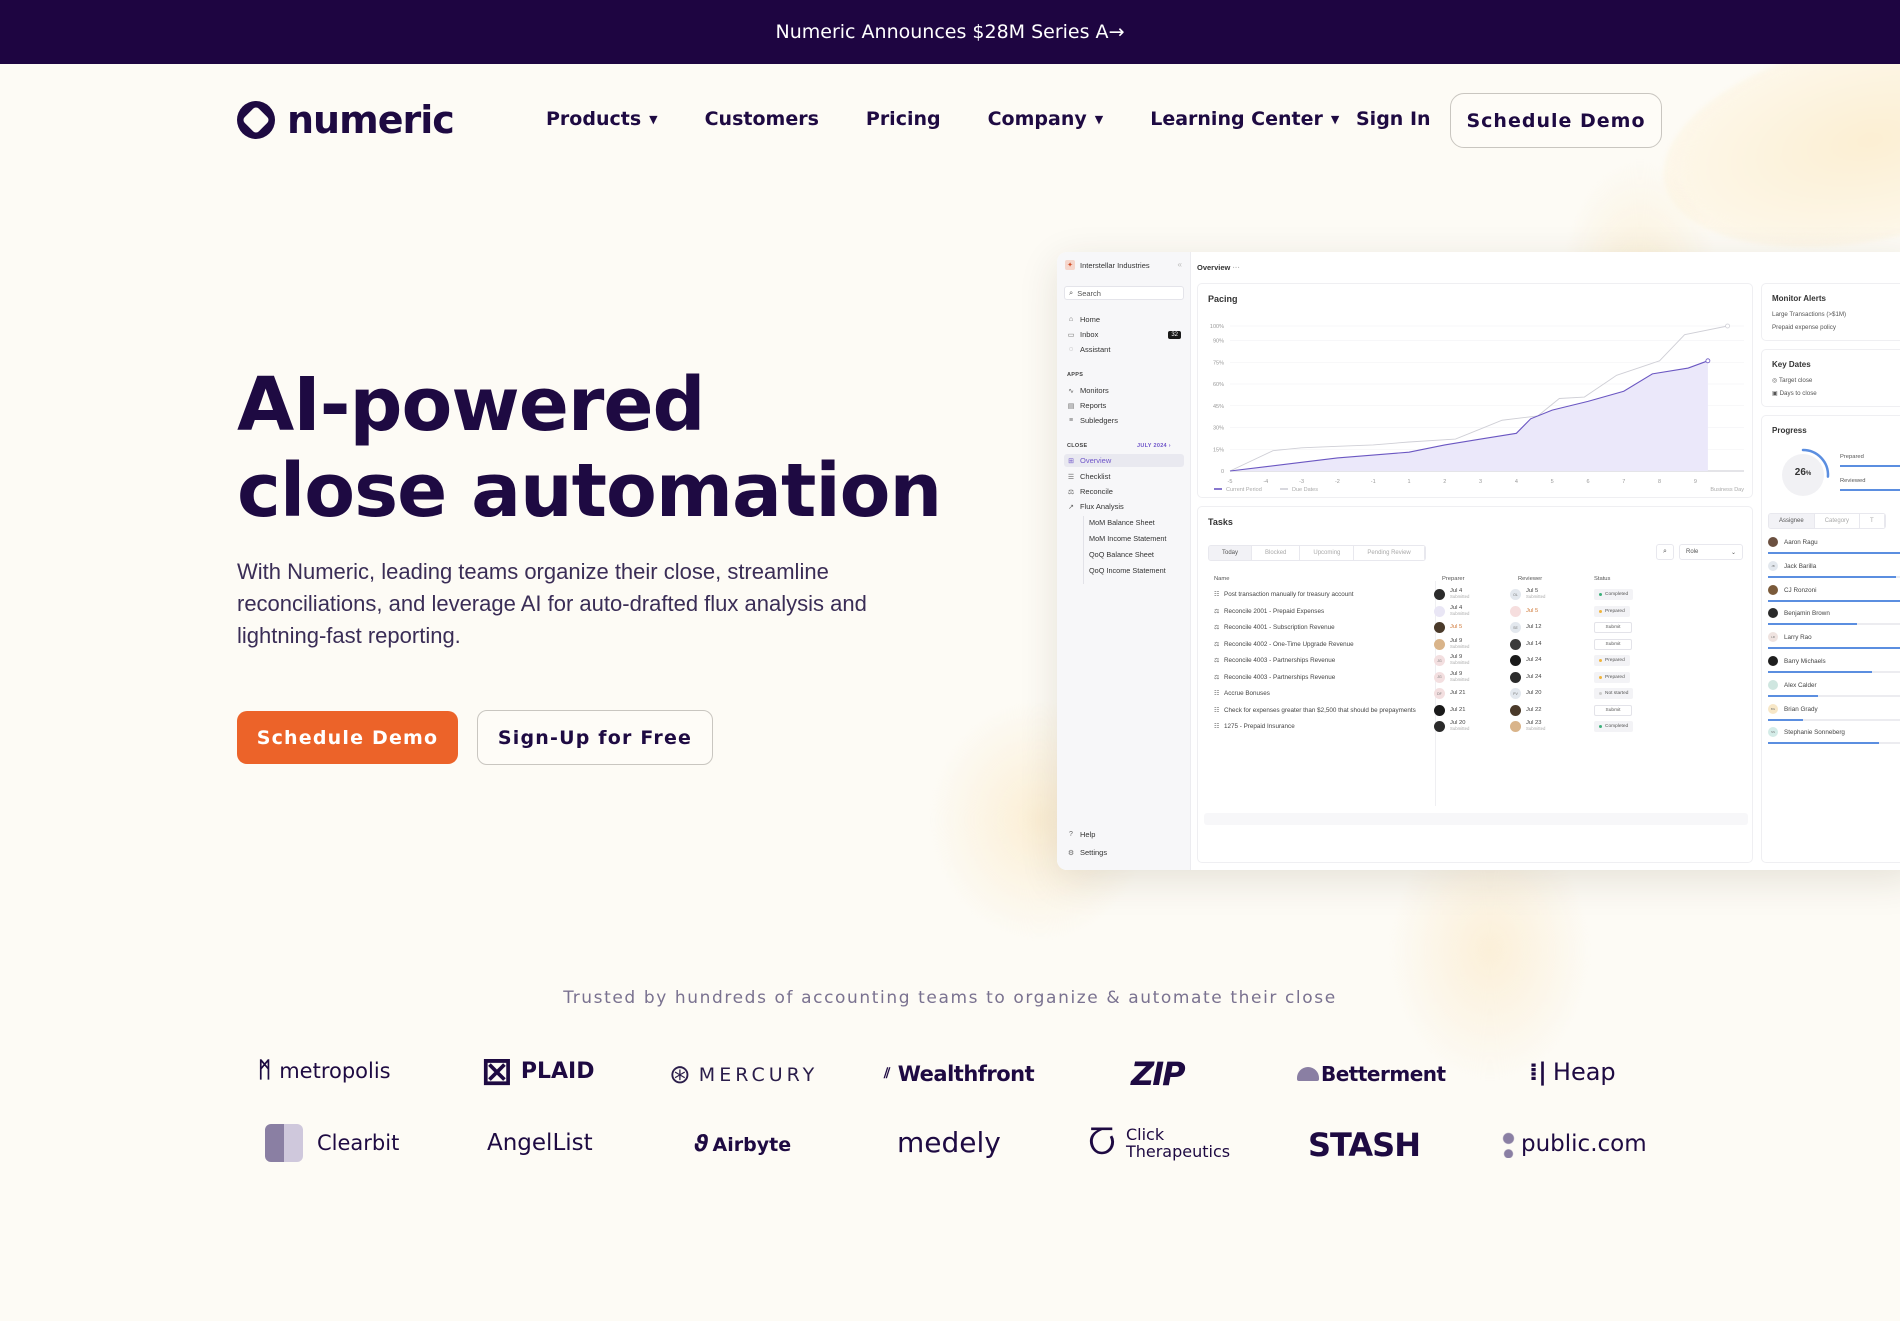 Image resolution: width=1900 pixels, height=1321 pixels. Describe the element at coordinates (1046, 119) in the screenshot. I see `nav-company: Company ▼` at that location.